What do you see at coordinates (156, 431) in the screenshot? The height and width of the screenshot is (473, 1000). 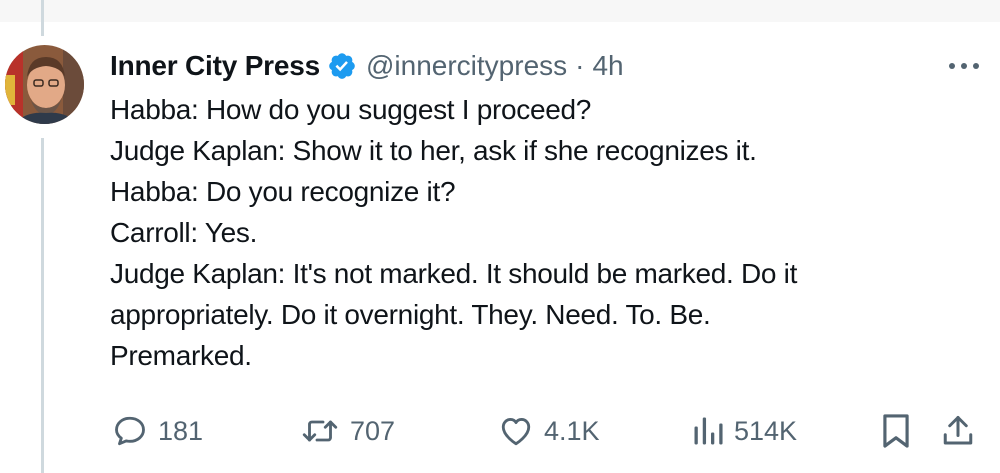 I see `reply-button: 181` at bounding box center [156, 431].